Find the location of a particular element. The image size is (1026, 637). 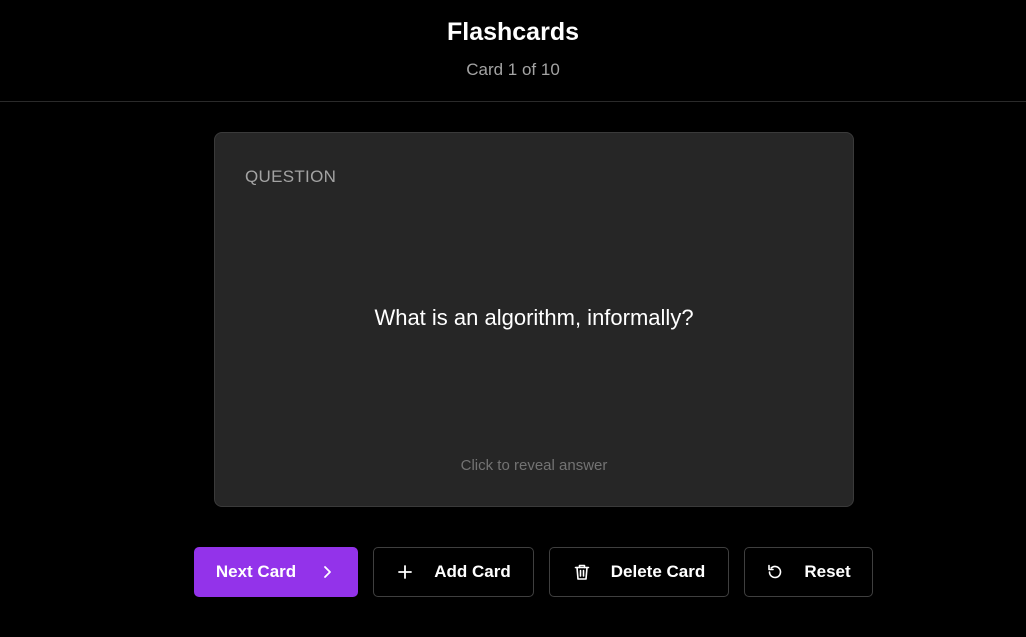

next-card-button: Next Card is located at coordinates (276, 572).